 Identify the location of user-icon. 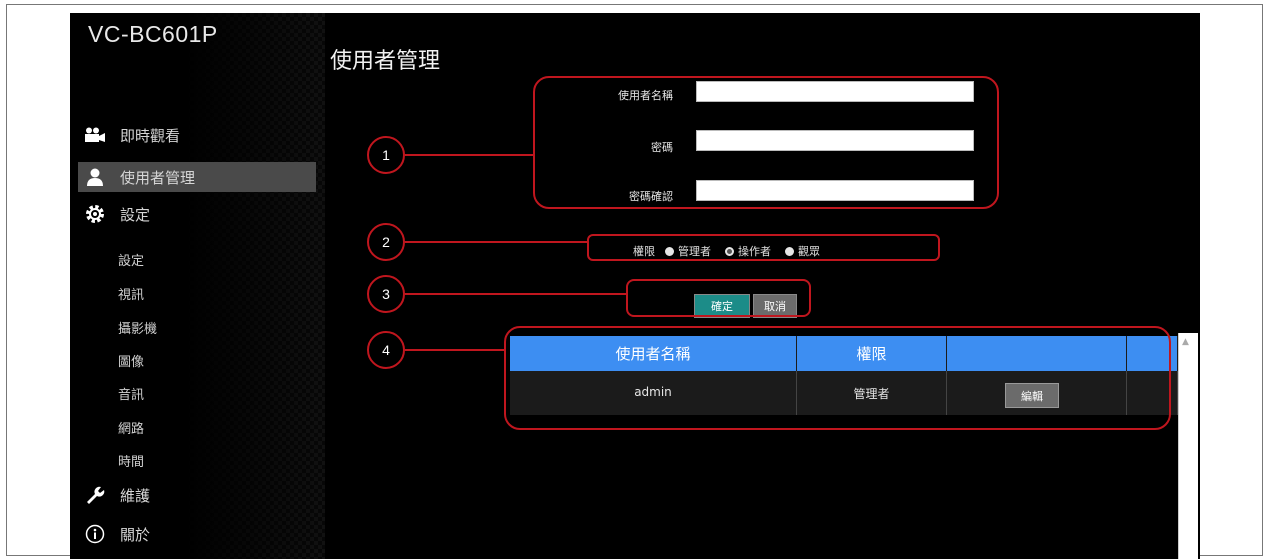
(95, 177).